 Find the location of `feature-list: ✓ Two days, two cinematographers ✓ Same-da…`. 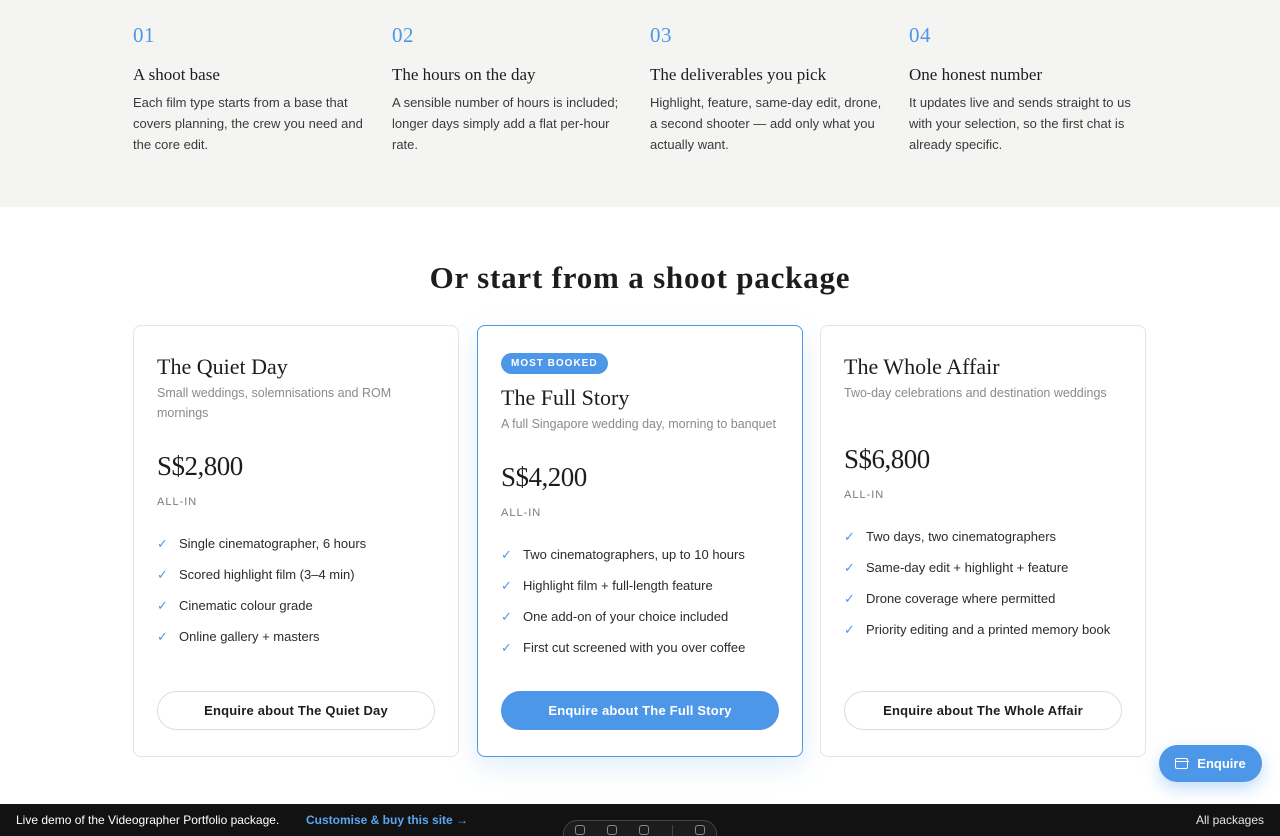

feature-list: ✓ Two days, two cinematographers ✓ Same-da… is located at coordinates (983, 583).